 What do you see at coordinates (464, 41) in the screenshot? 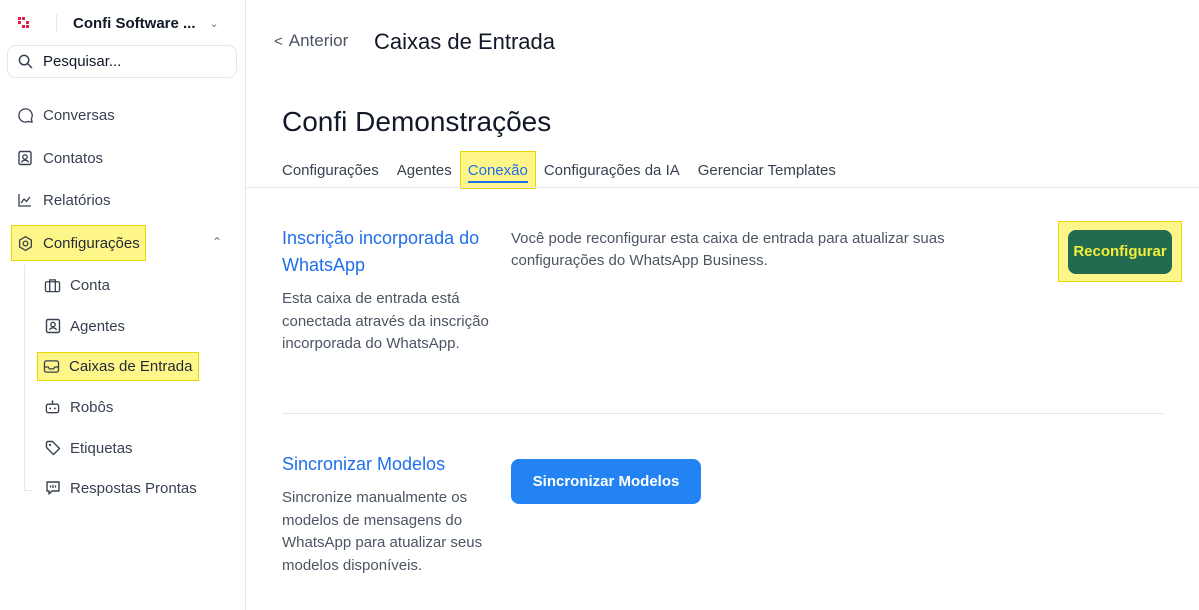
I see `page-title: Caixas de Entrada` at bounding box center [464, 41].